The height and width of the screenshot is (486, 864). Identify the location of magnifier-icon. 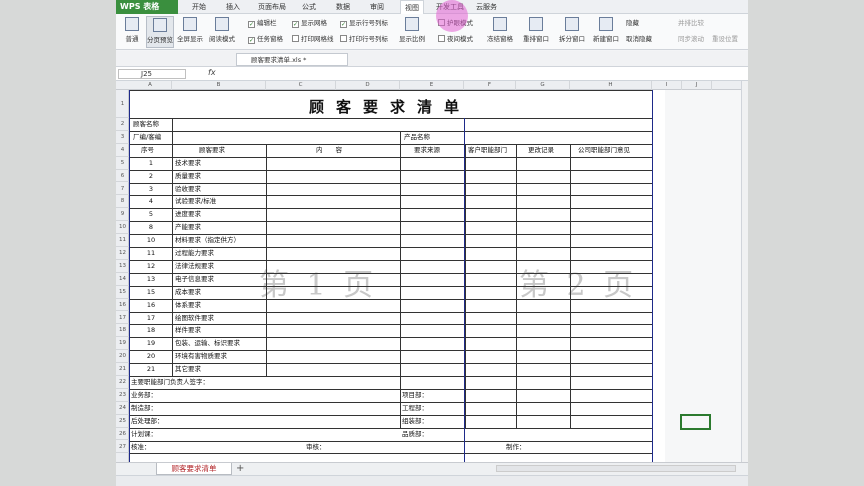
(412, 24).